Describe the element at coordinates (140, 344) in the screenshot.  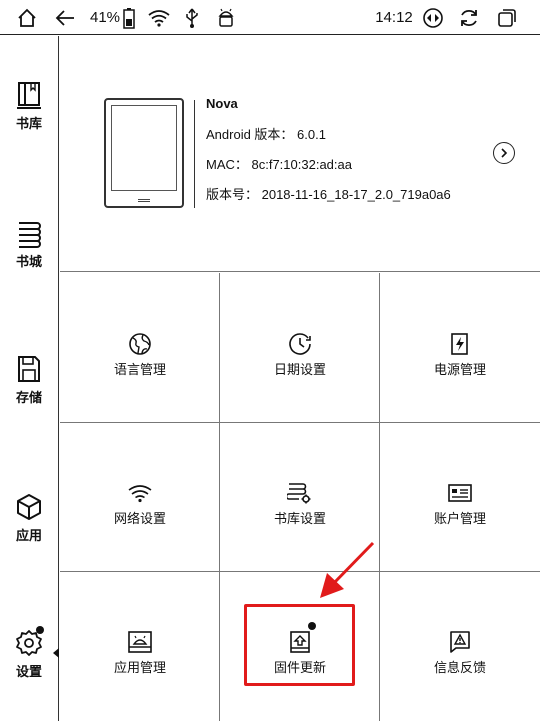
I see `globe-icon` at that location.